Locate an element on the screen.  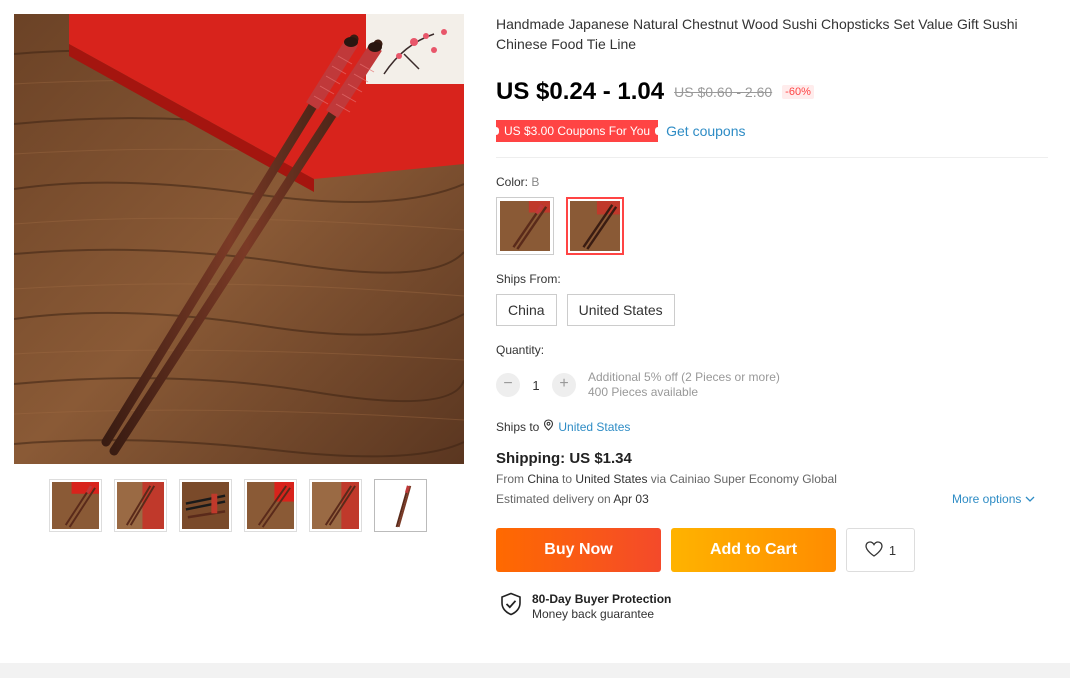
estimated-delivery: Estimated delivery on Apr 03 is located at coordinates (572, 499).